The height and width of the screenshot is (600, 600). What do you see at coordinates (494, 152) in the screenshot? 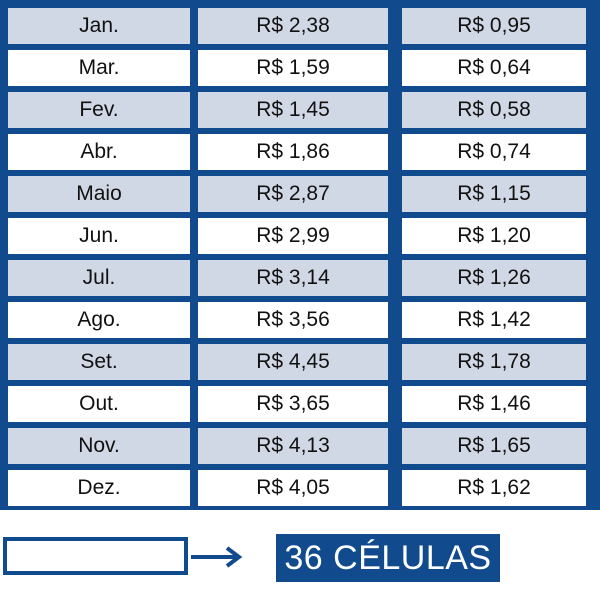
I see `value-cell: R$ 0,74` at bounding box center [494, 152].